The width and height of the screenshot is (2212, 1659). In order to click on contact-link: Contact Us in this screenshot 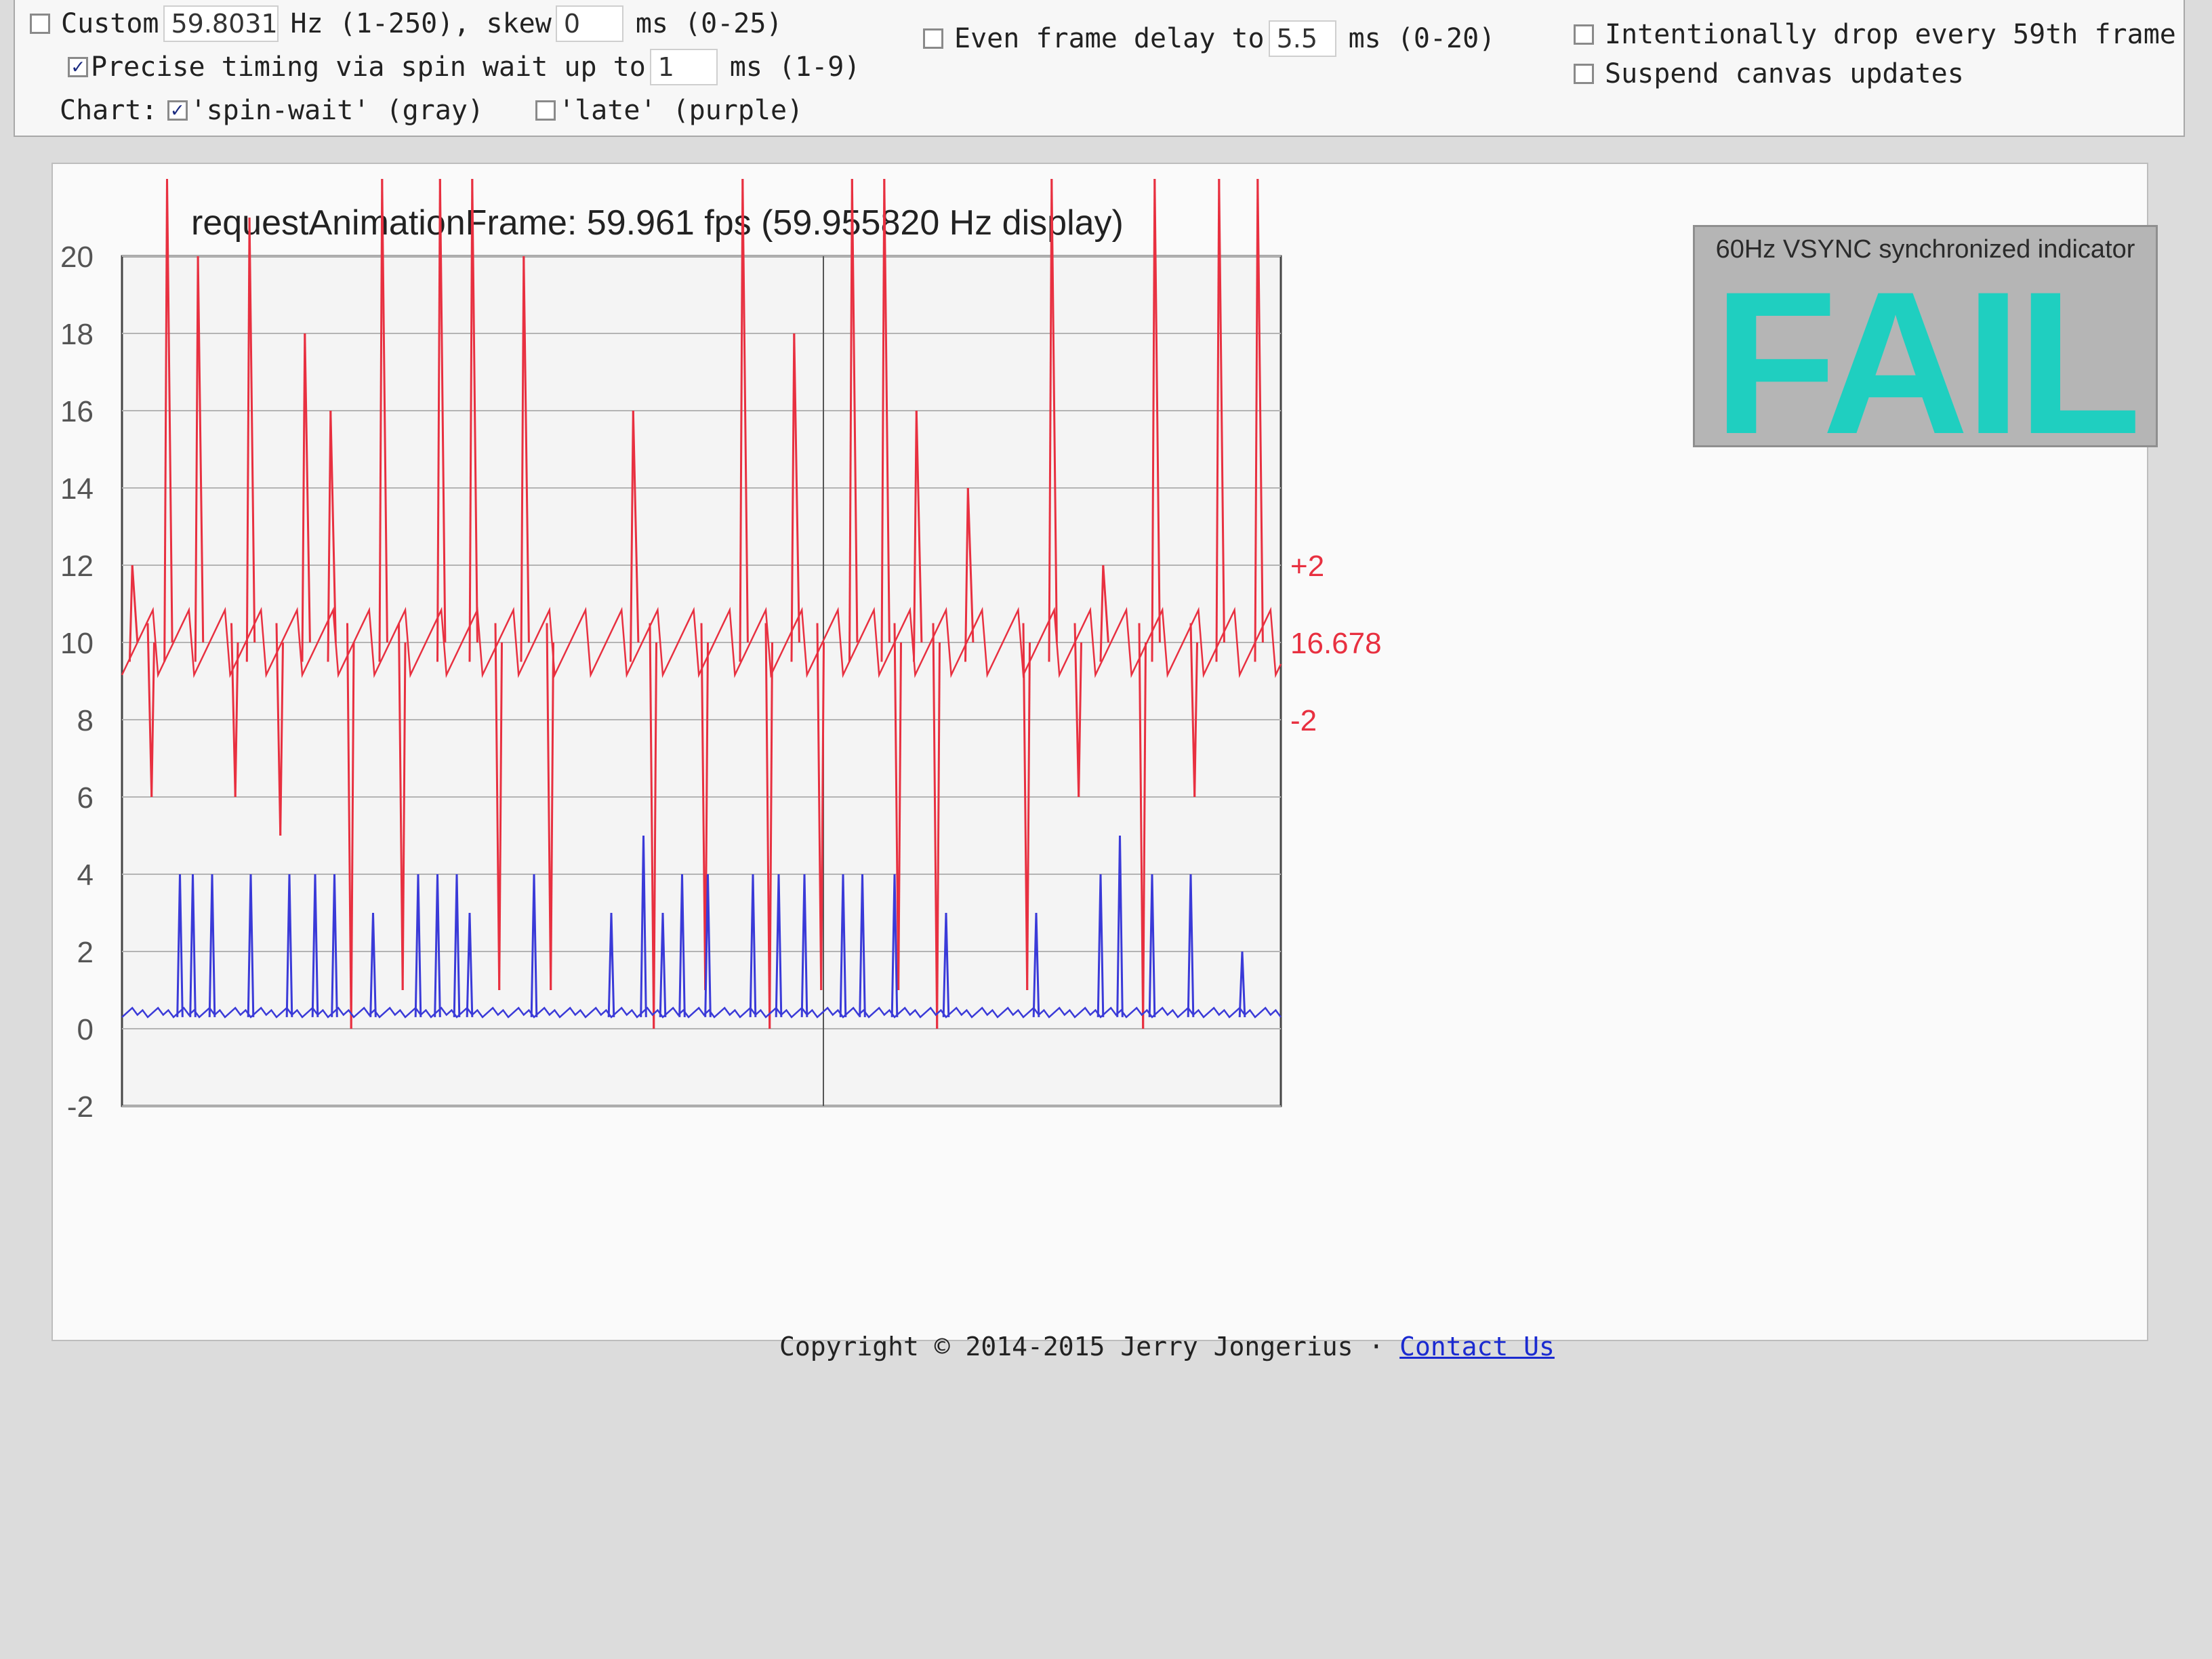, I will do `click(1477, 1346)`.